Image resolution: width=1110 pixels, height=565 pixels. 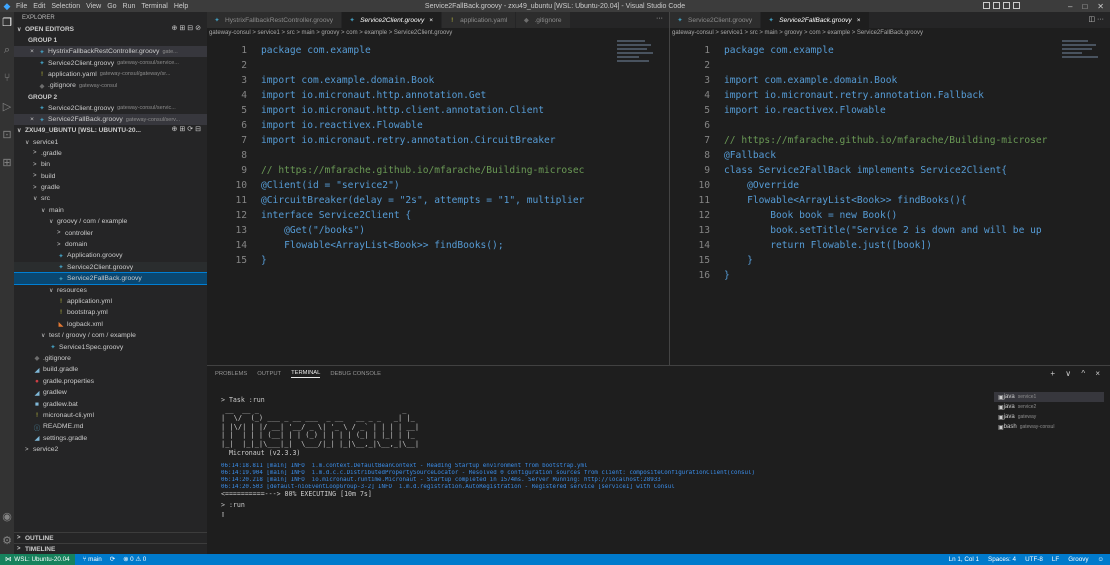 I want to click on folder-item: ∨ resources, so click(x=110, y=289).